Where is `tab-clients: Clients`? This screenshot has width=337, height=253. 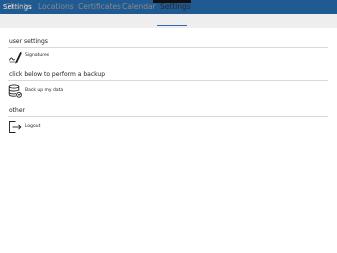
tab-clients: Clients is located at coordinates (18, 7).